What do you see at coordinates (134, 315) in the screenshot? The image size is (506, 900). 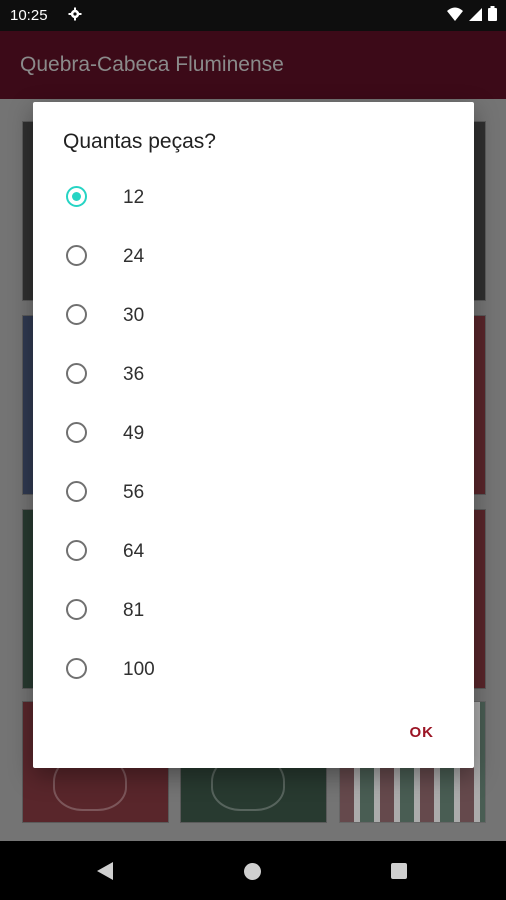 I see `option-label: 30` at bounding box center [134, 315].